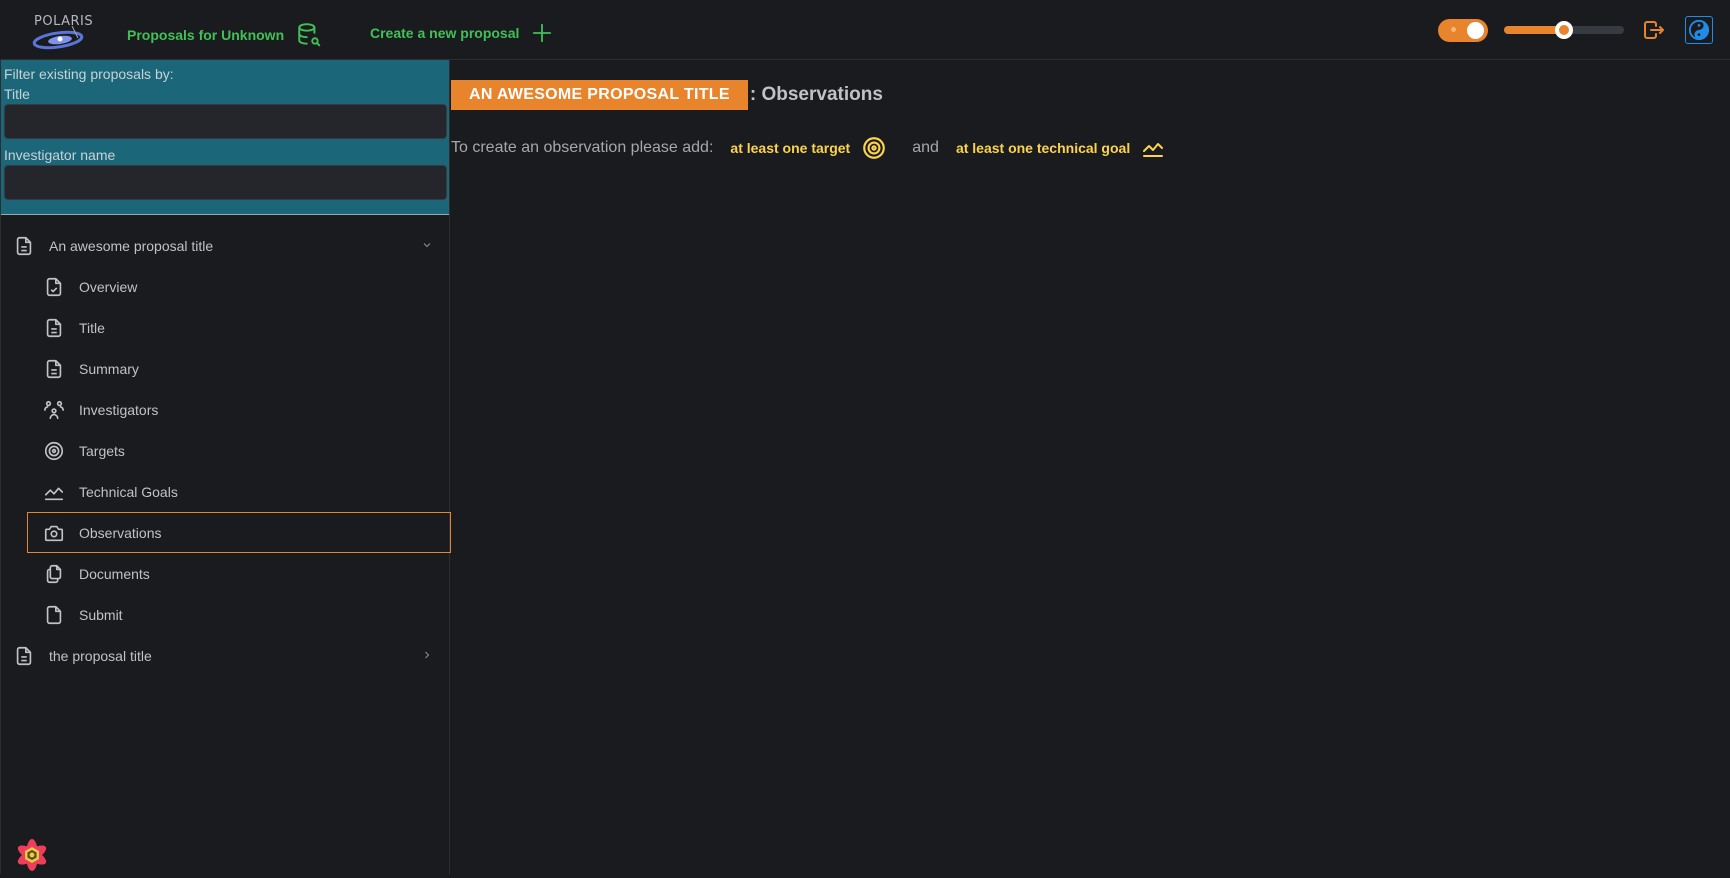  What do you see at coordinates (131, 246) in the screenshot?
I see `proposal-label: An awesome proposal title` at bounding box center [131, 246].